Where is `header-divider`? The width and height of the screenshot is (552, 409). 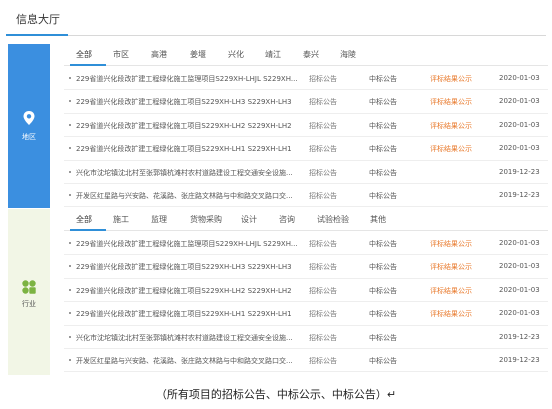 header-divider is located at coordinates (276, 35).